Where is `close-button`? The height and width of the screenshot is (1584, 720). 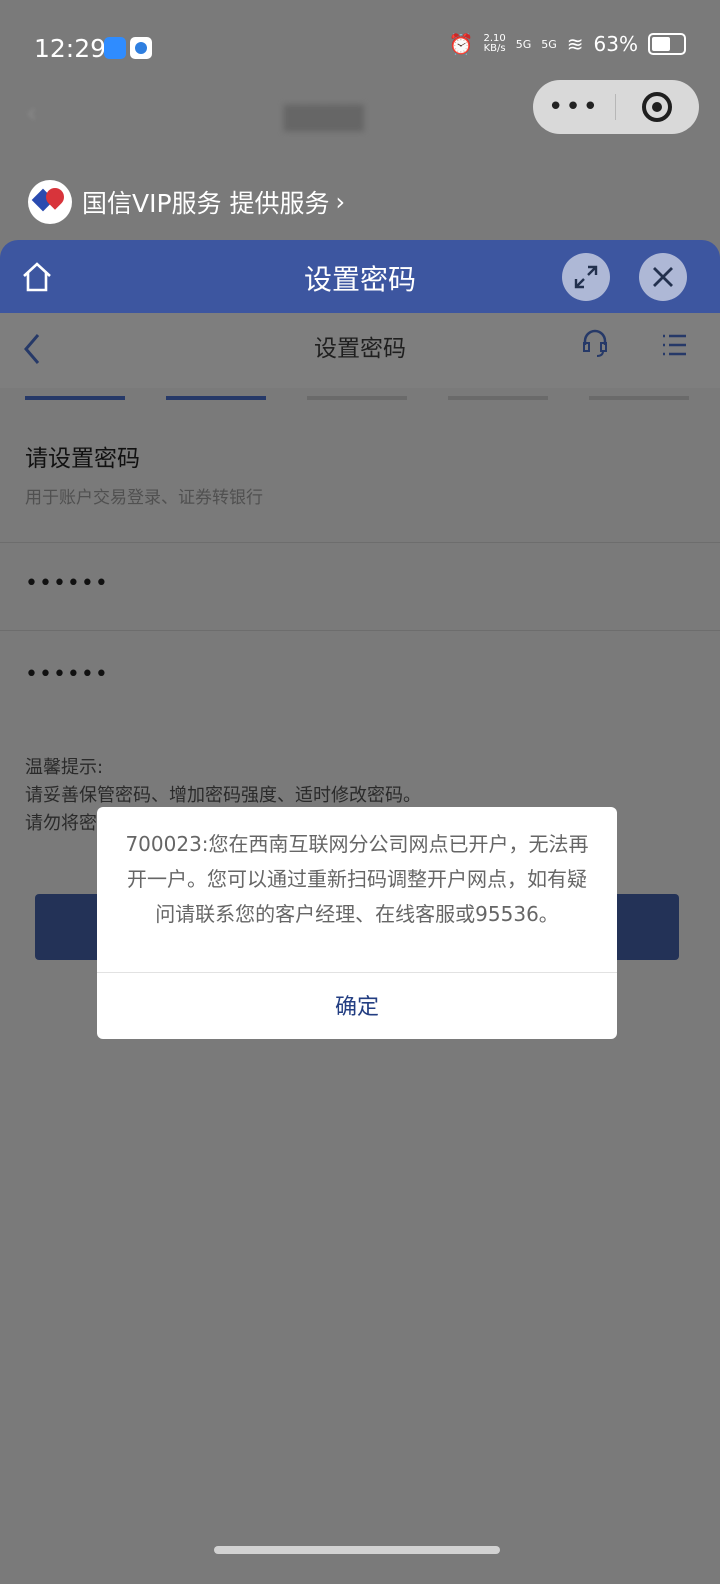 close-button is located at coordinates (663, 277).